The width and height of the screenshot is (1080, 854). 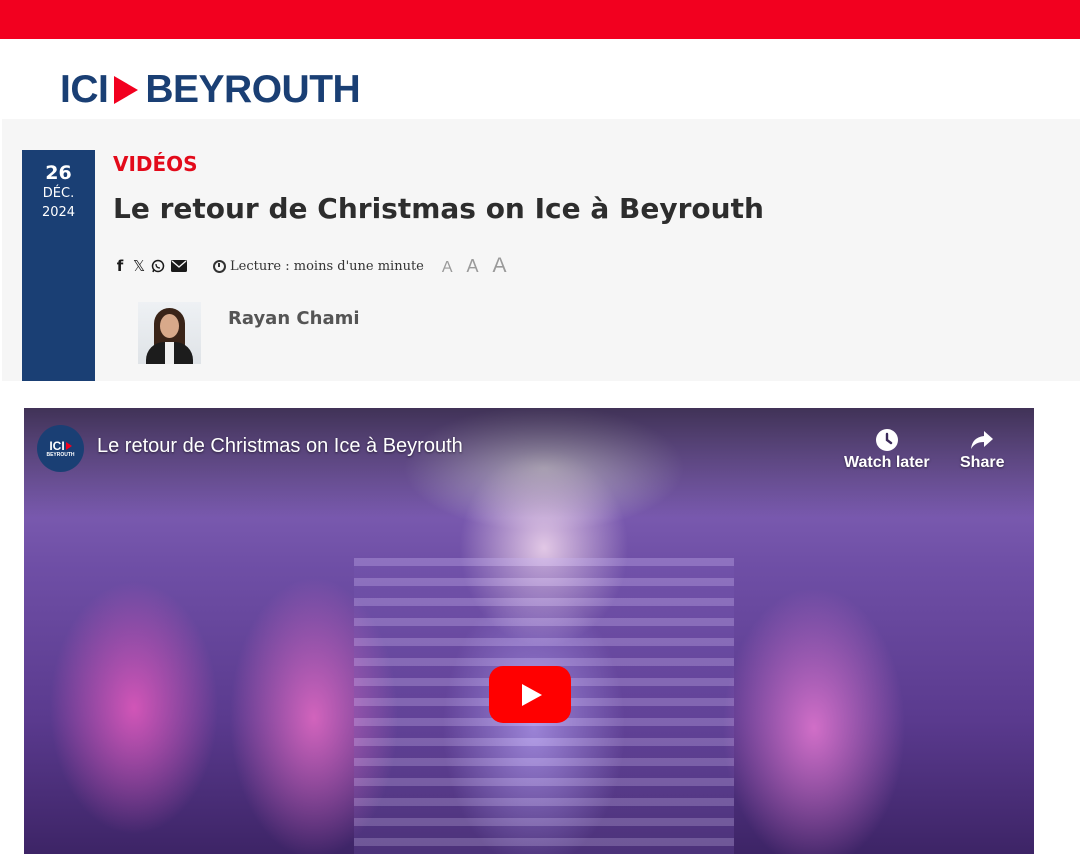 I want to click on logo-text-ici: ICI, so click(x=84, y=89).